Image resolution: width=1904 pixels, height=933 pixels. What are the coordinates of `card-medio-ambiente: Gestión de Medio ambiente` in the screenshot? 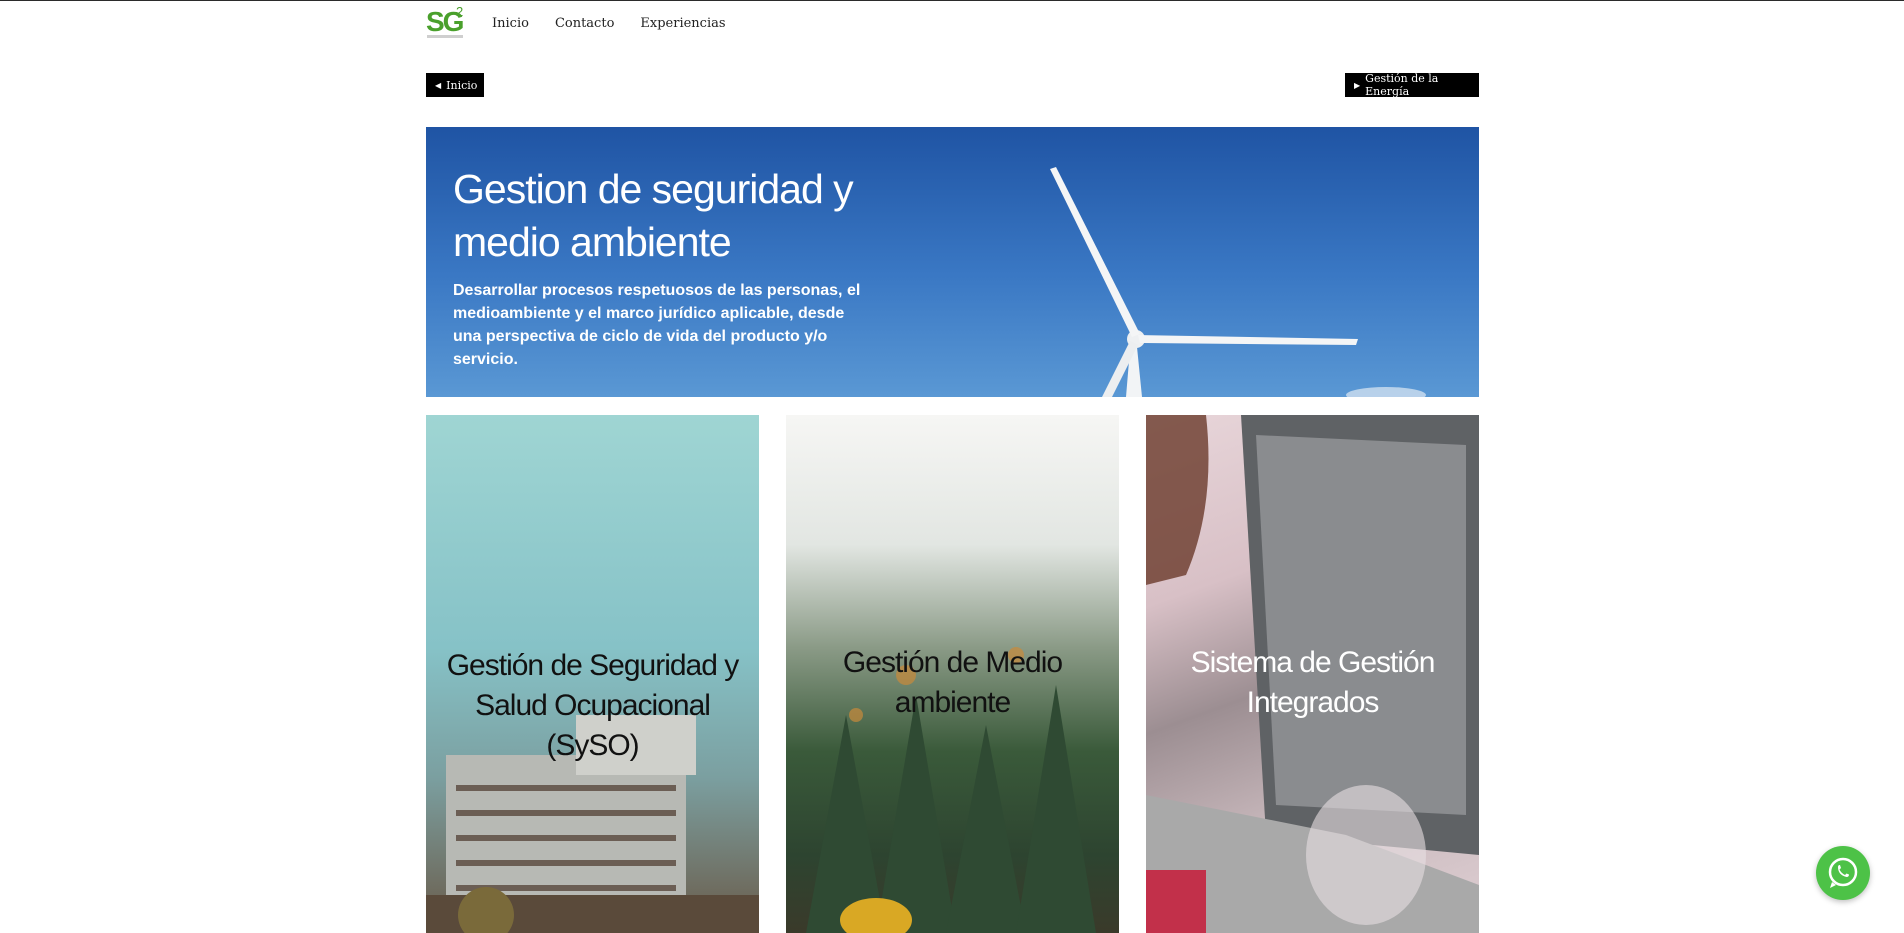 It's located at (952, 674).